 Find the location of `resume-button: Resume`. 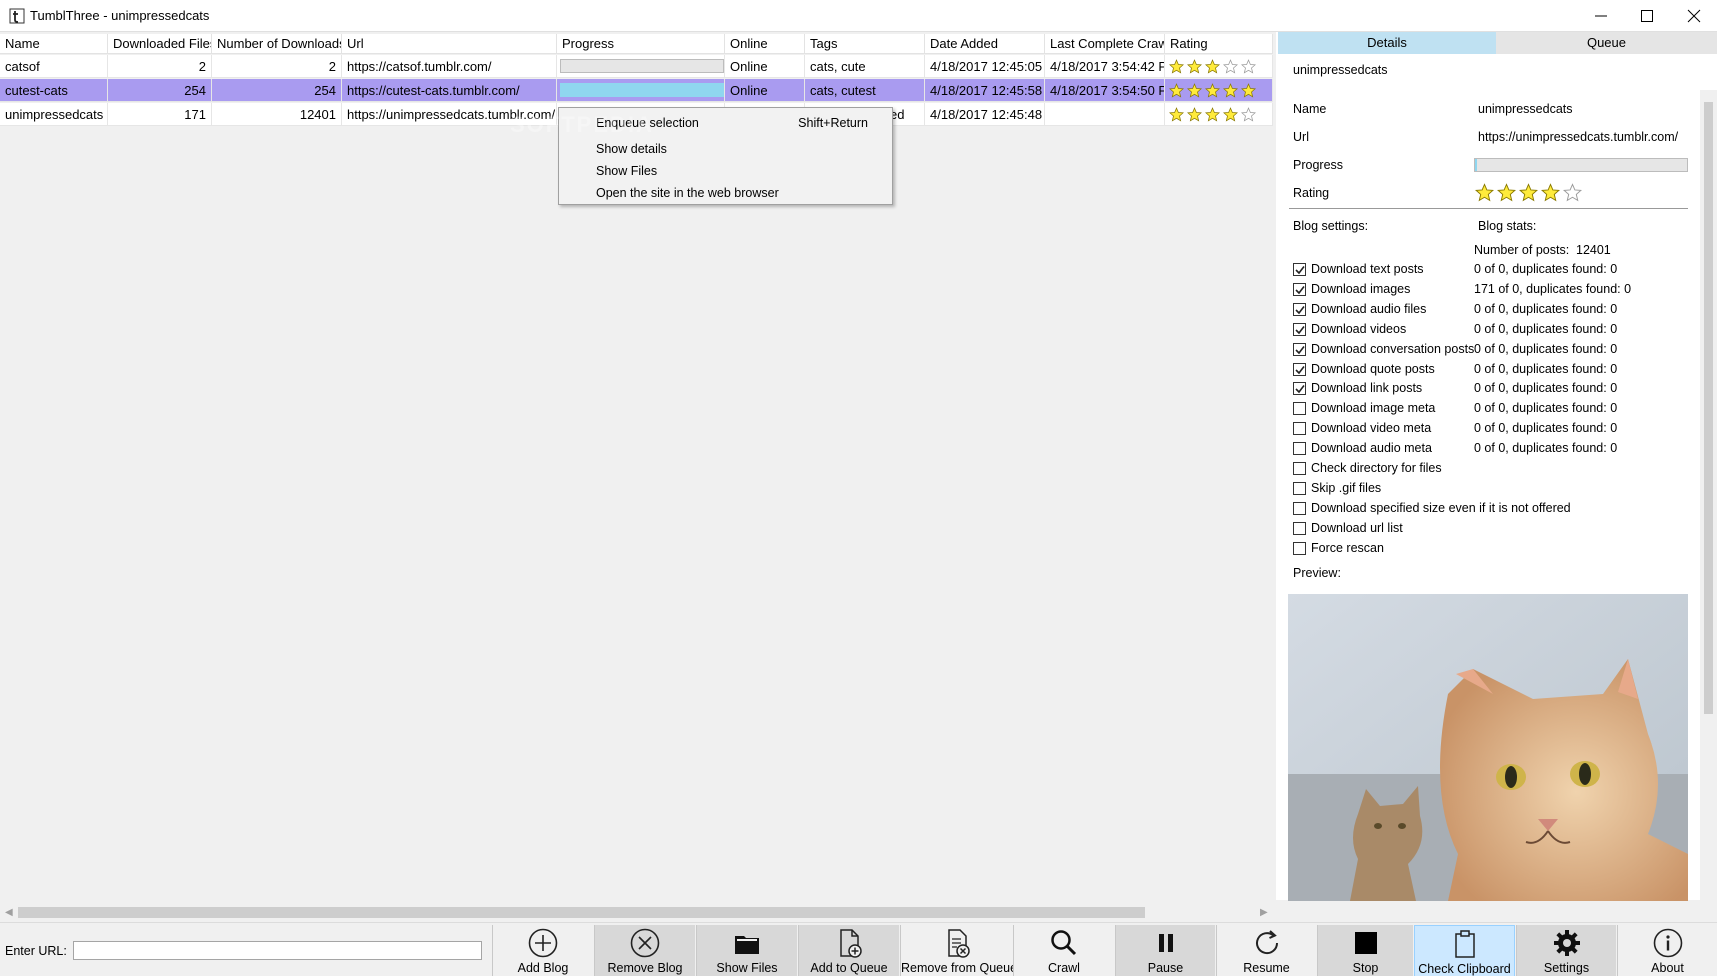

resume-button: Resume is located at coordinates (1266, 950).